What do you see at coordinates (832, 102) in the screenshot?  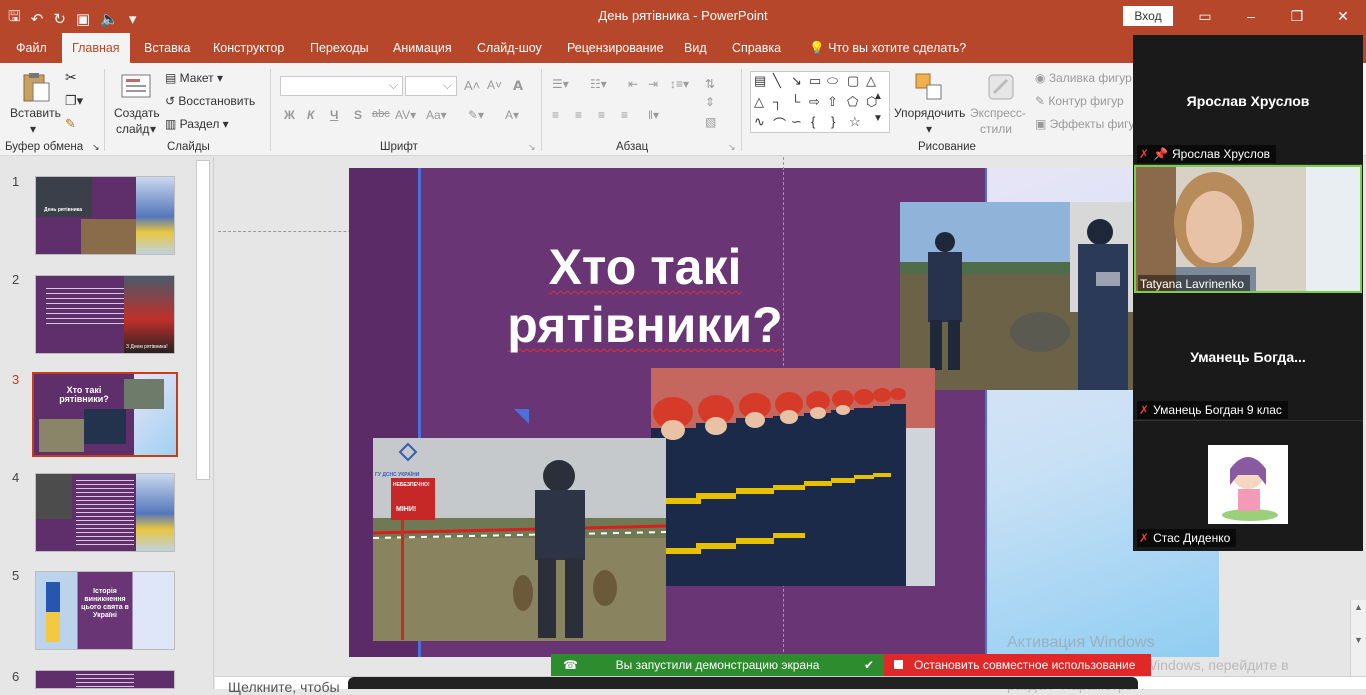 I see `up-arrow-shape-icon: ⇧` at bounding box center [832, 102].